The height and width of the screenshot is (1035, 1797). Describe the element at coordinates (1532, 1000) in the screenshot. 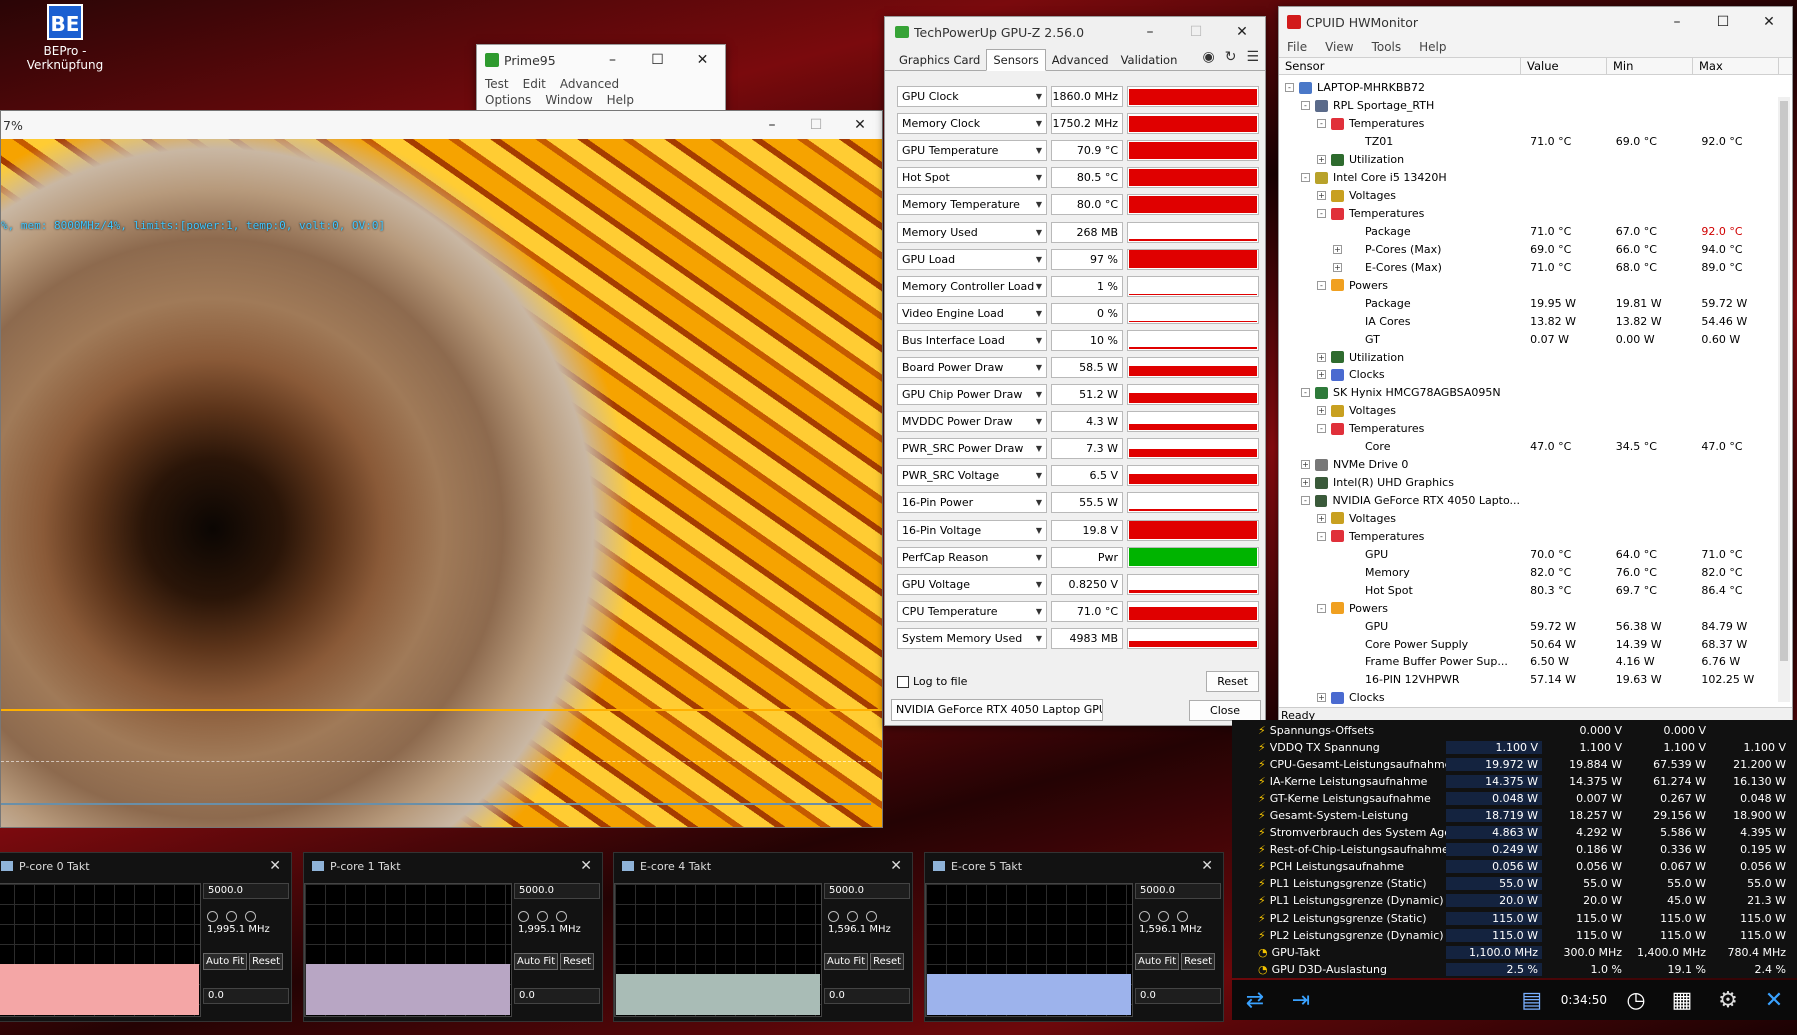

I see `network-icon: ▤` at that location.